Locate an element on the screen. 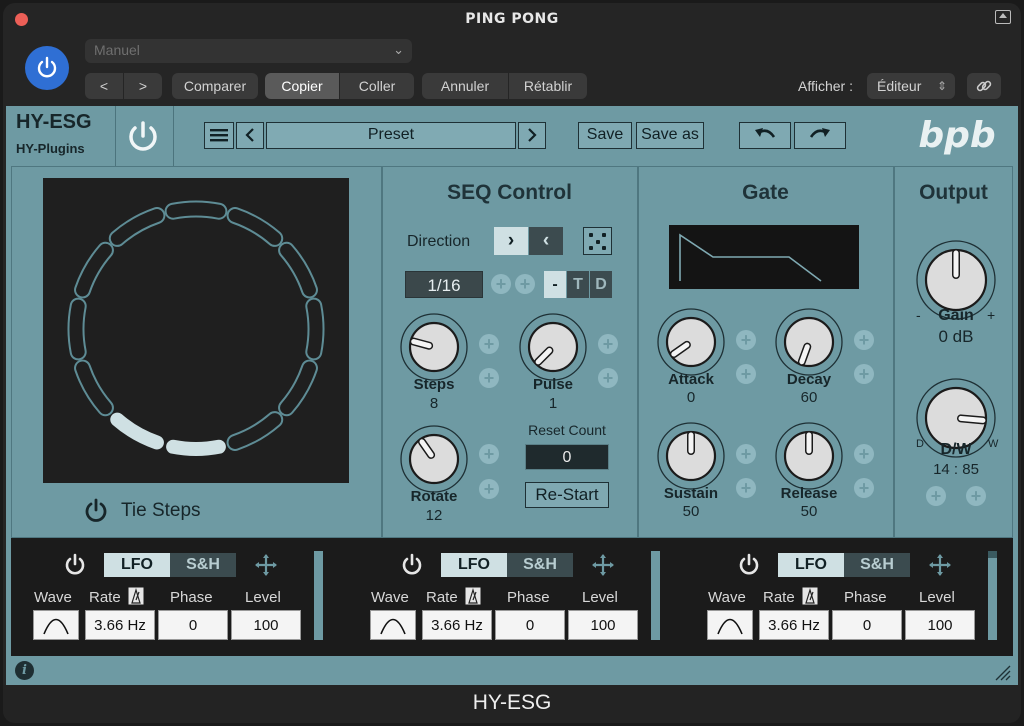 The width and height of the screenshot is (1024, 726). rotate-knob is located at coordinates (434, 459).